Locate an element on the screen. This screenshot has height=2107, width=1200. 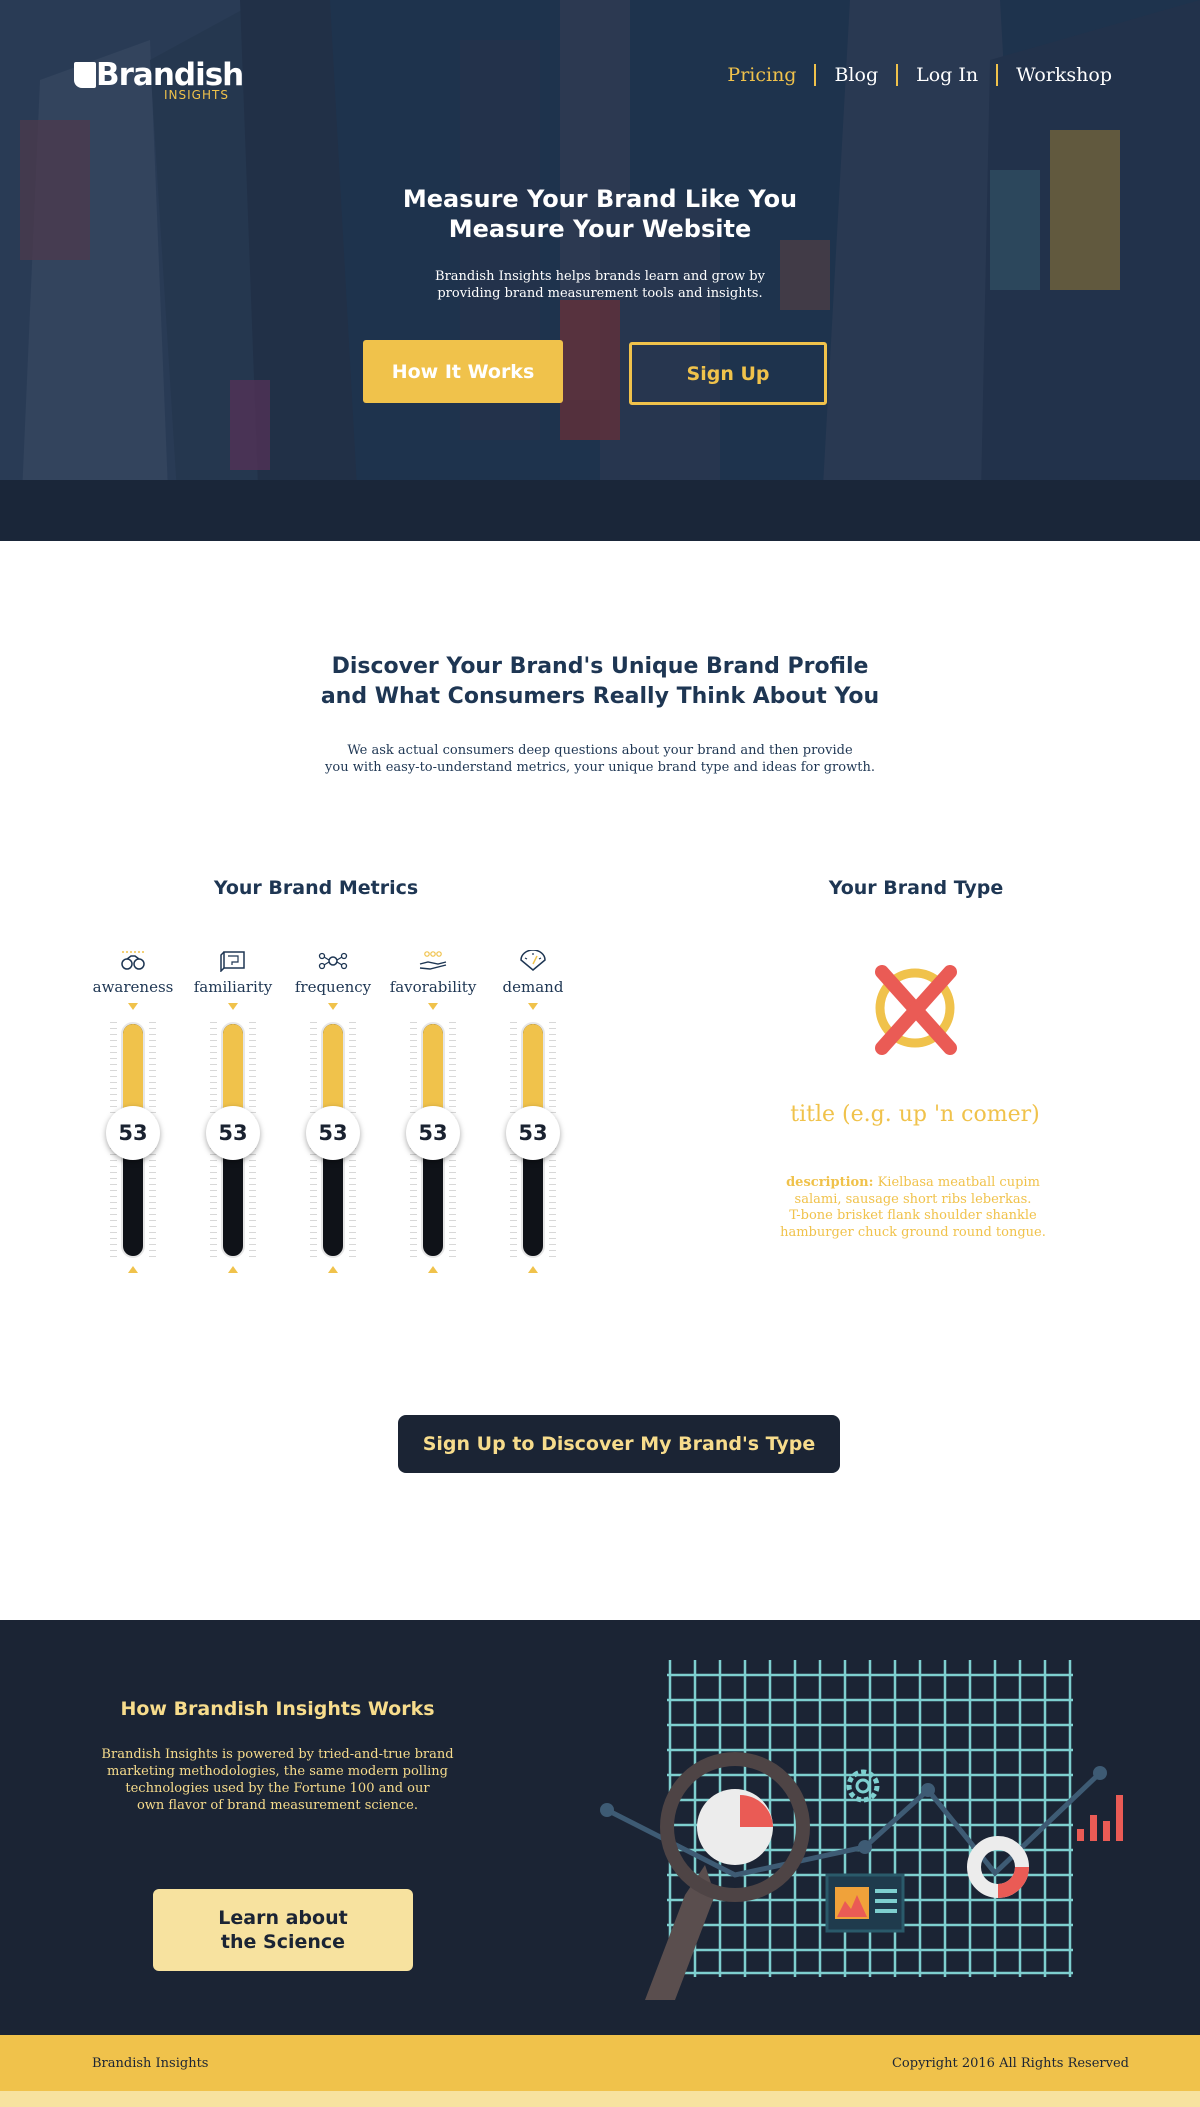
footer-strip is located at coordinates (600, 2099).